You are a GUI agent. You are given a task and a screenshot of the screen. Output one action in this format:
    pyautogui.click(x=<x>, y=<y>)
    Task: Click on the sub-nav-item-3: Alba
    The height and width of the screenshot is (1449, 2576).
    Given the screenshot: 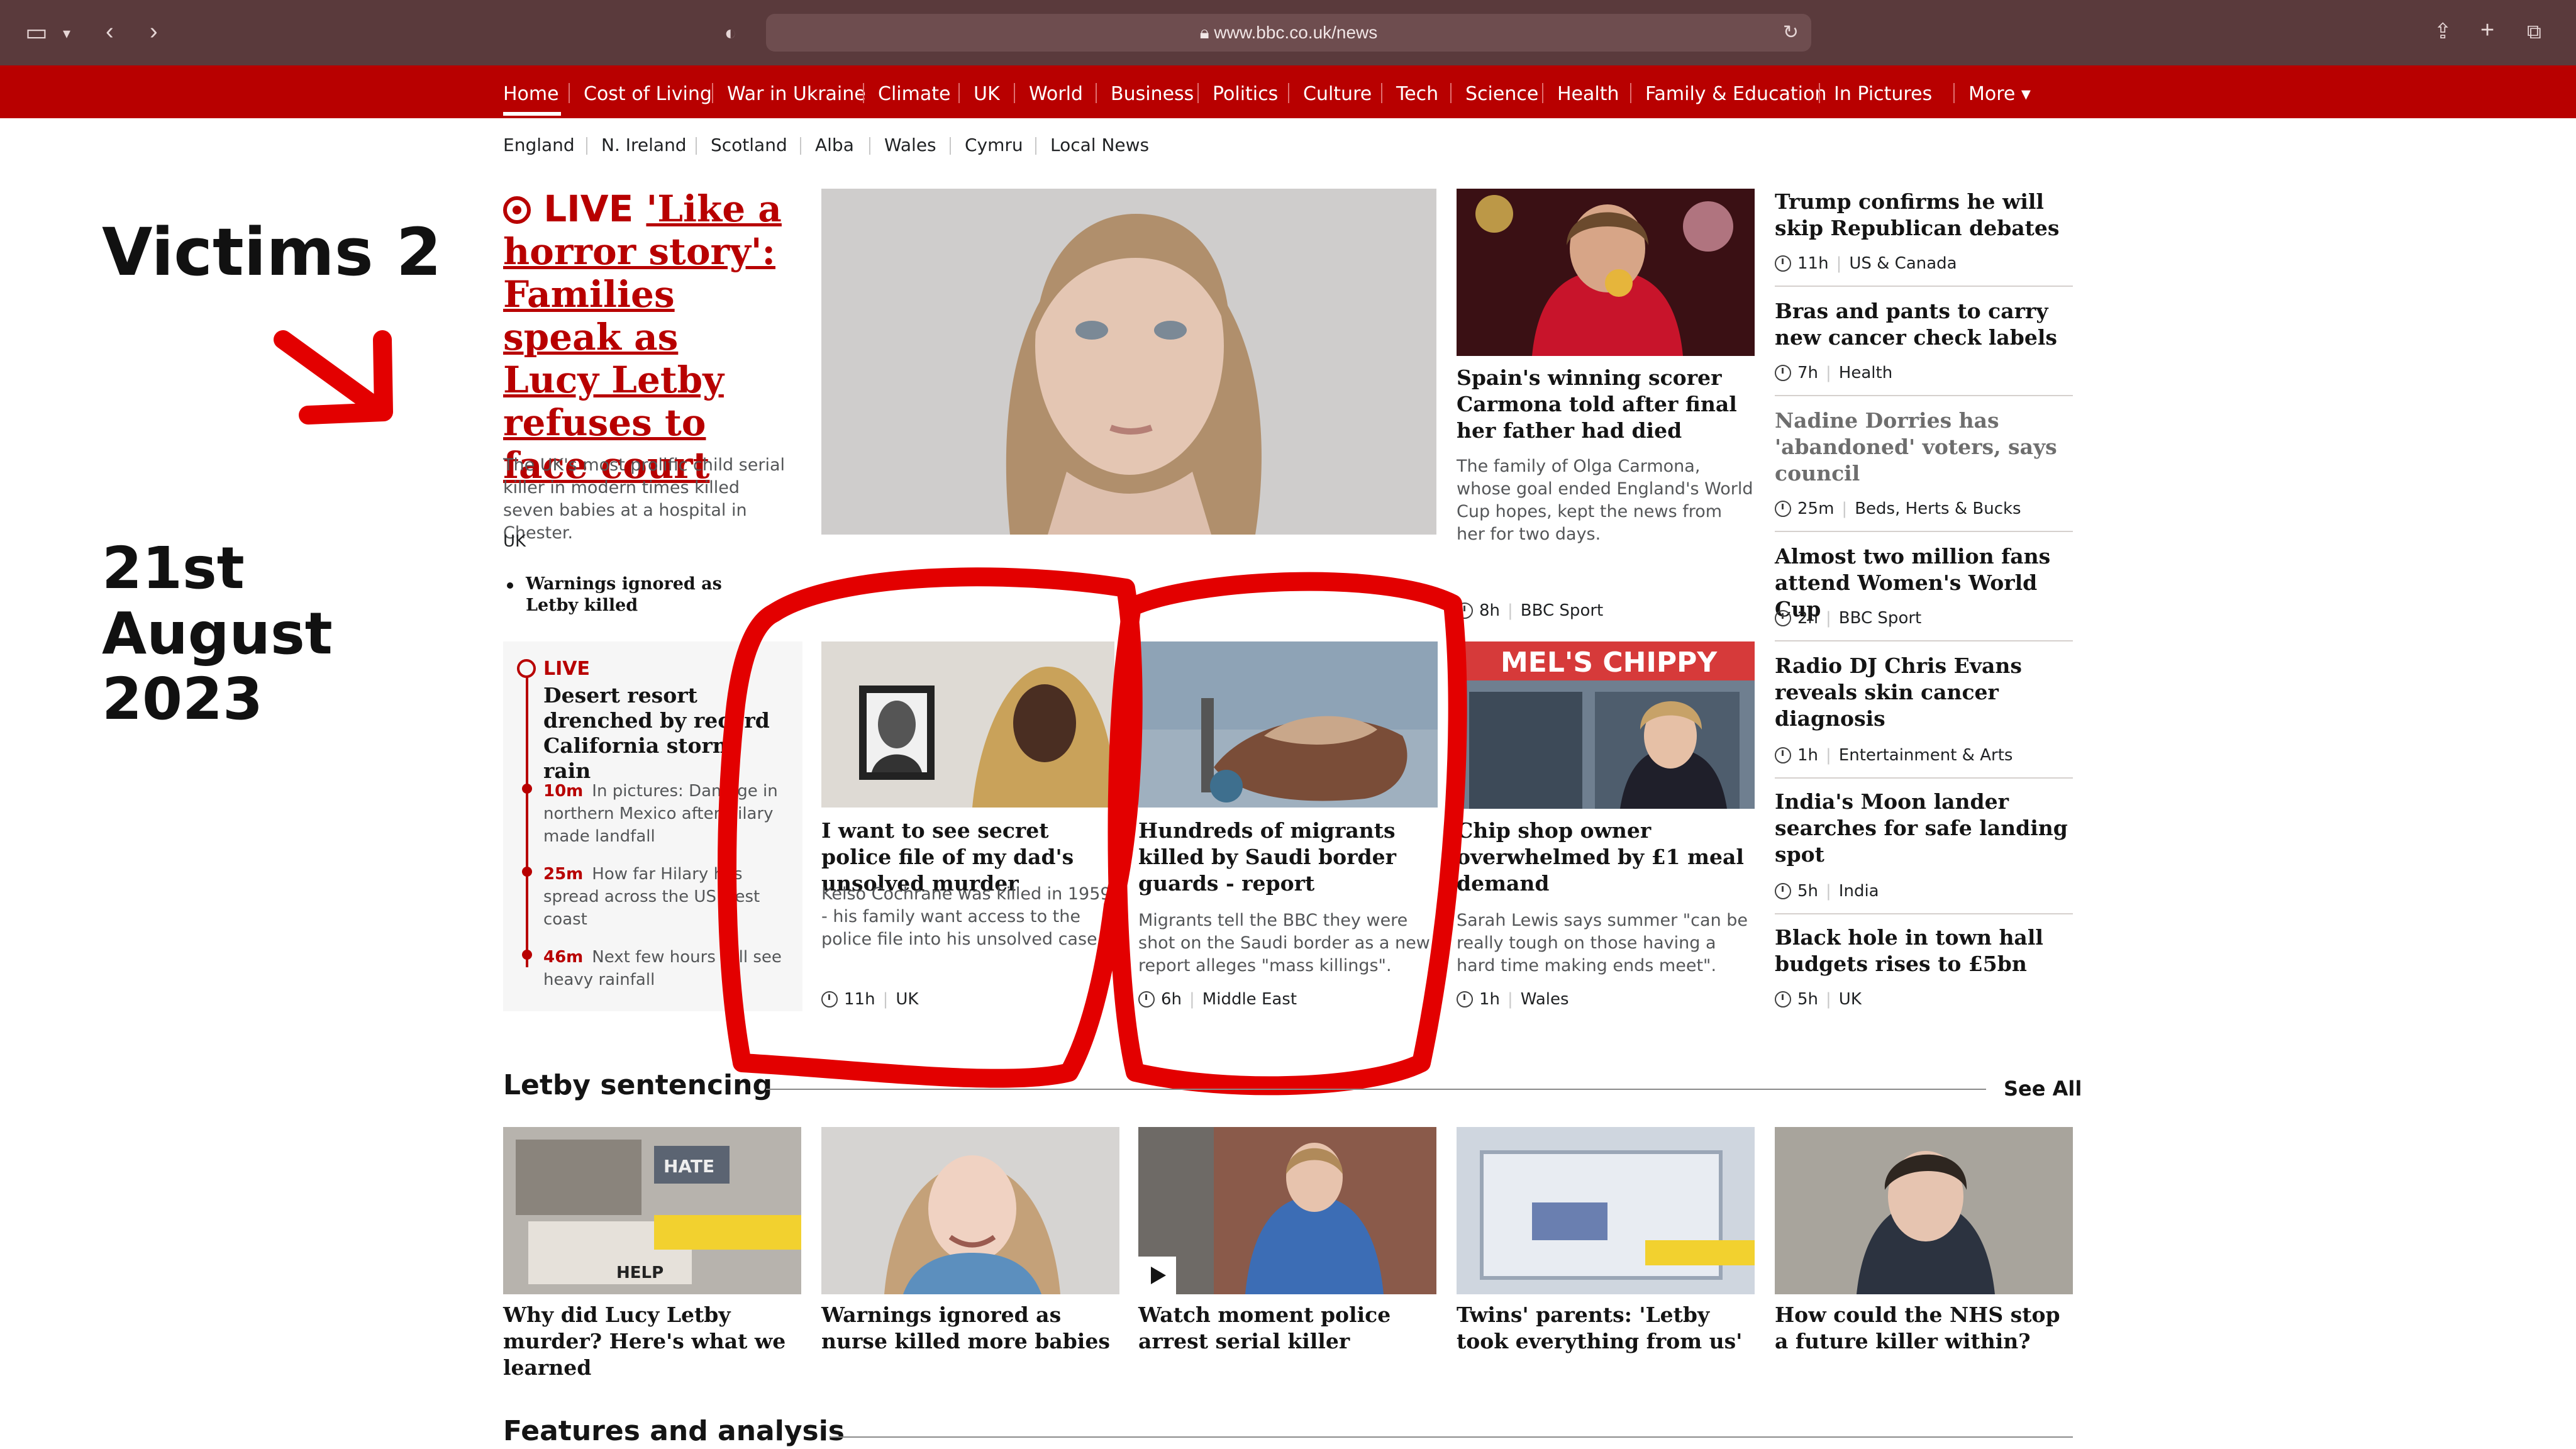 What is the action you would take?
    pyautogui.click(x=834, y=145)
    